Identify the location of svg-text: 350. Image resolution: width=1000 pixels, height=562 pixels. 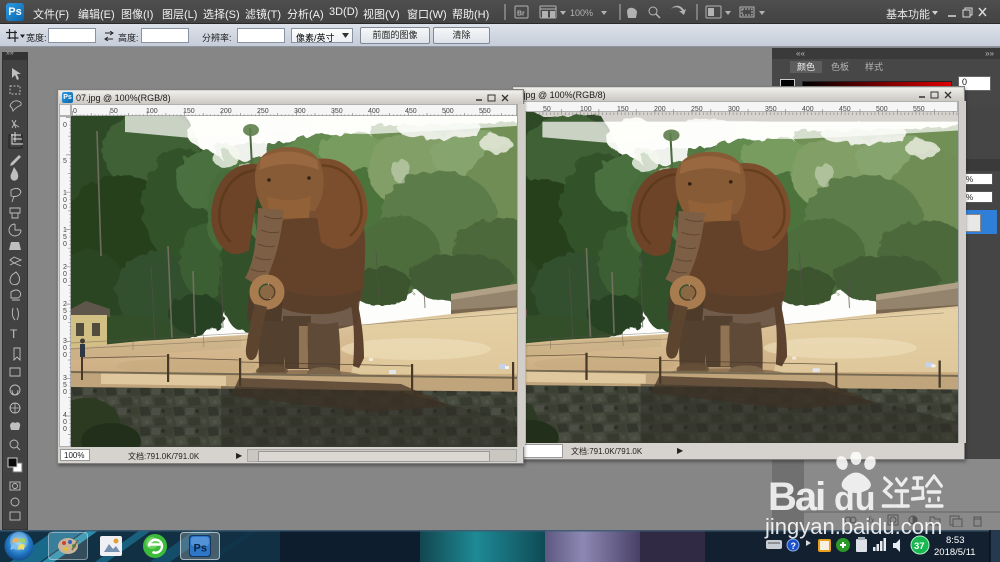
(337, 111).